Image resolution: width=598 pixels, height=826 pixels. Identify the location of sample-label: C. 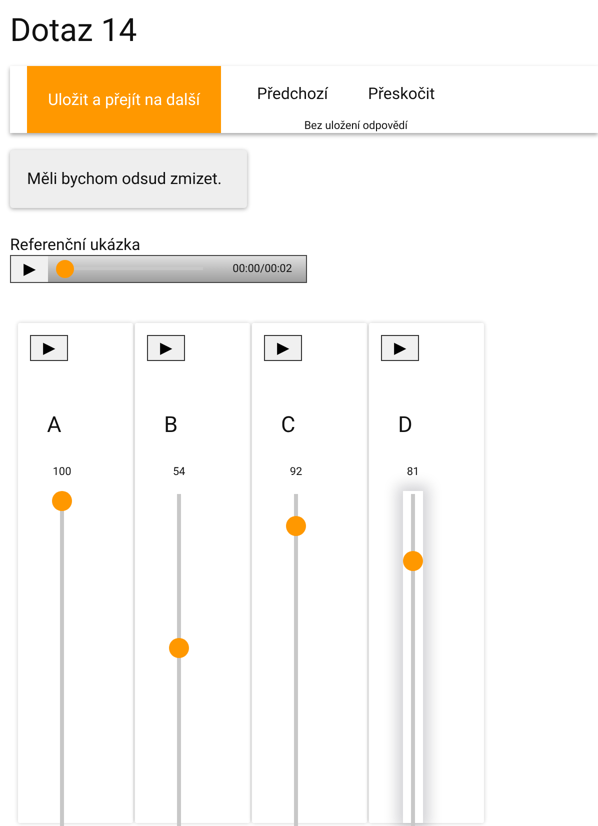
(288, 426).